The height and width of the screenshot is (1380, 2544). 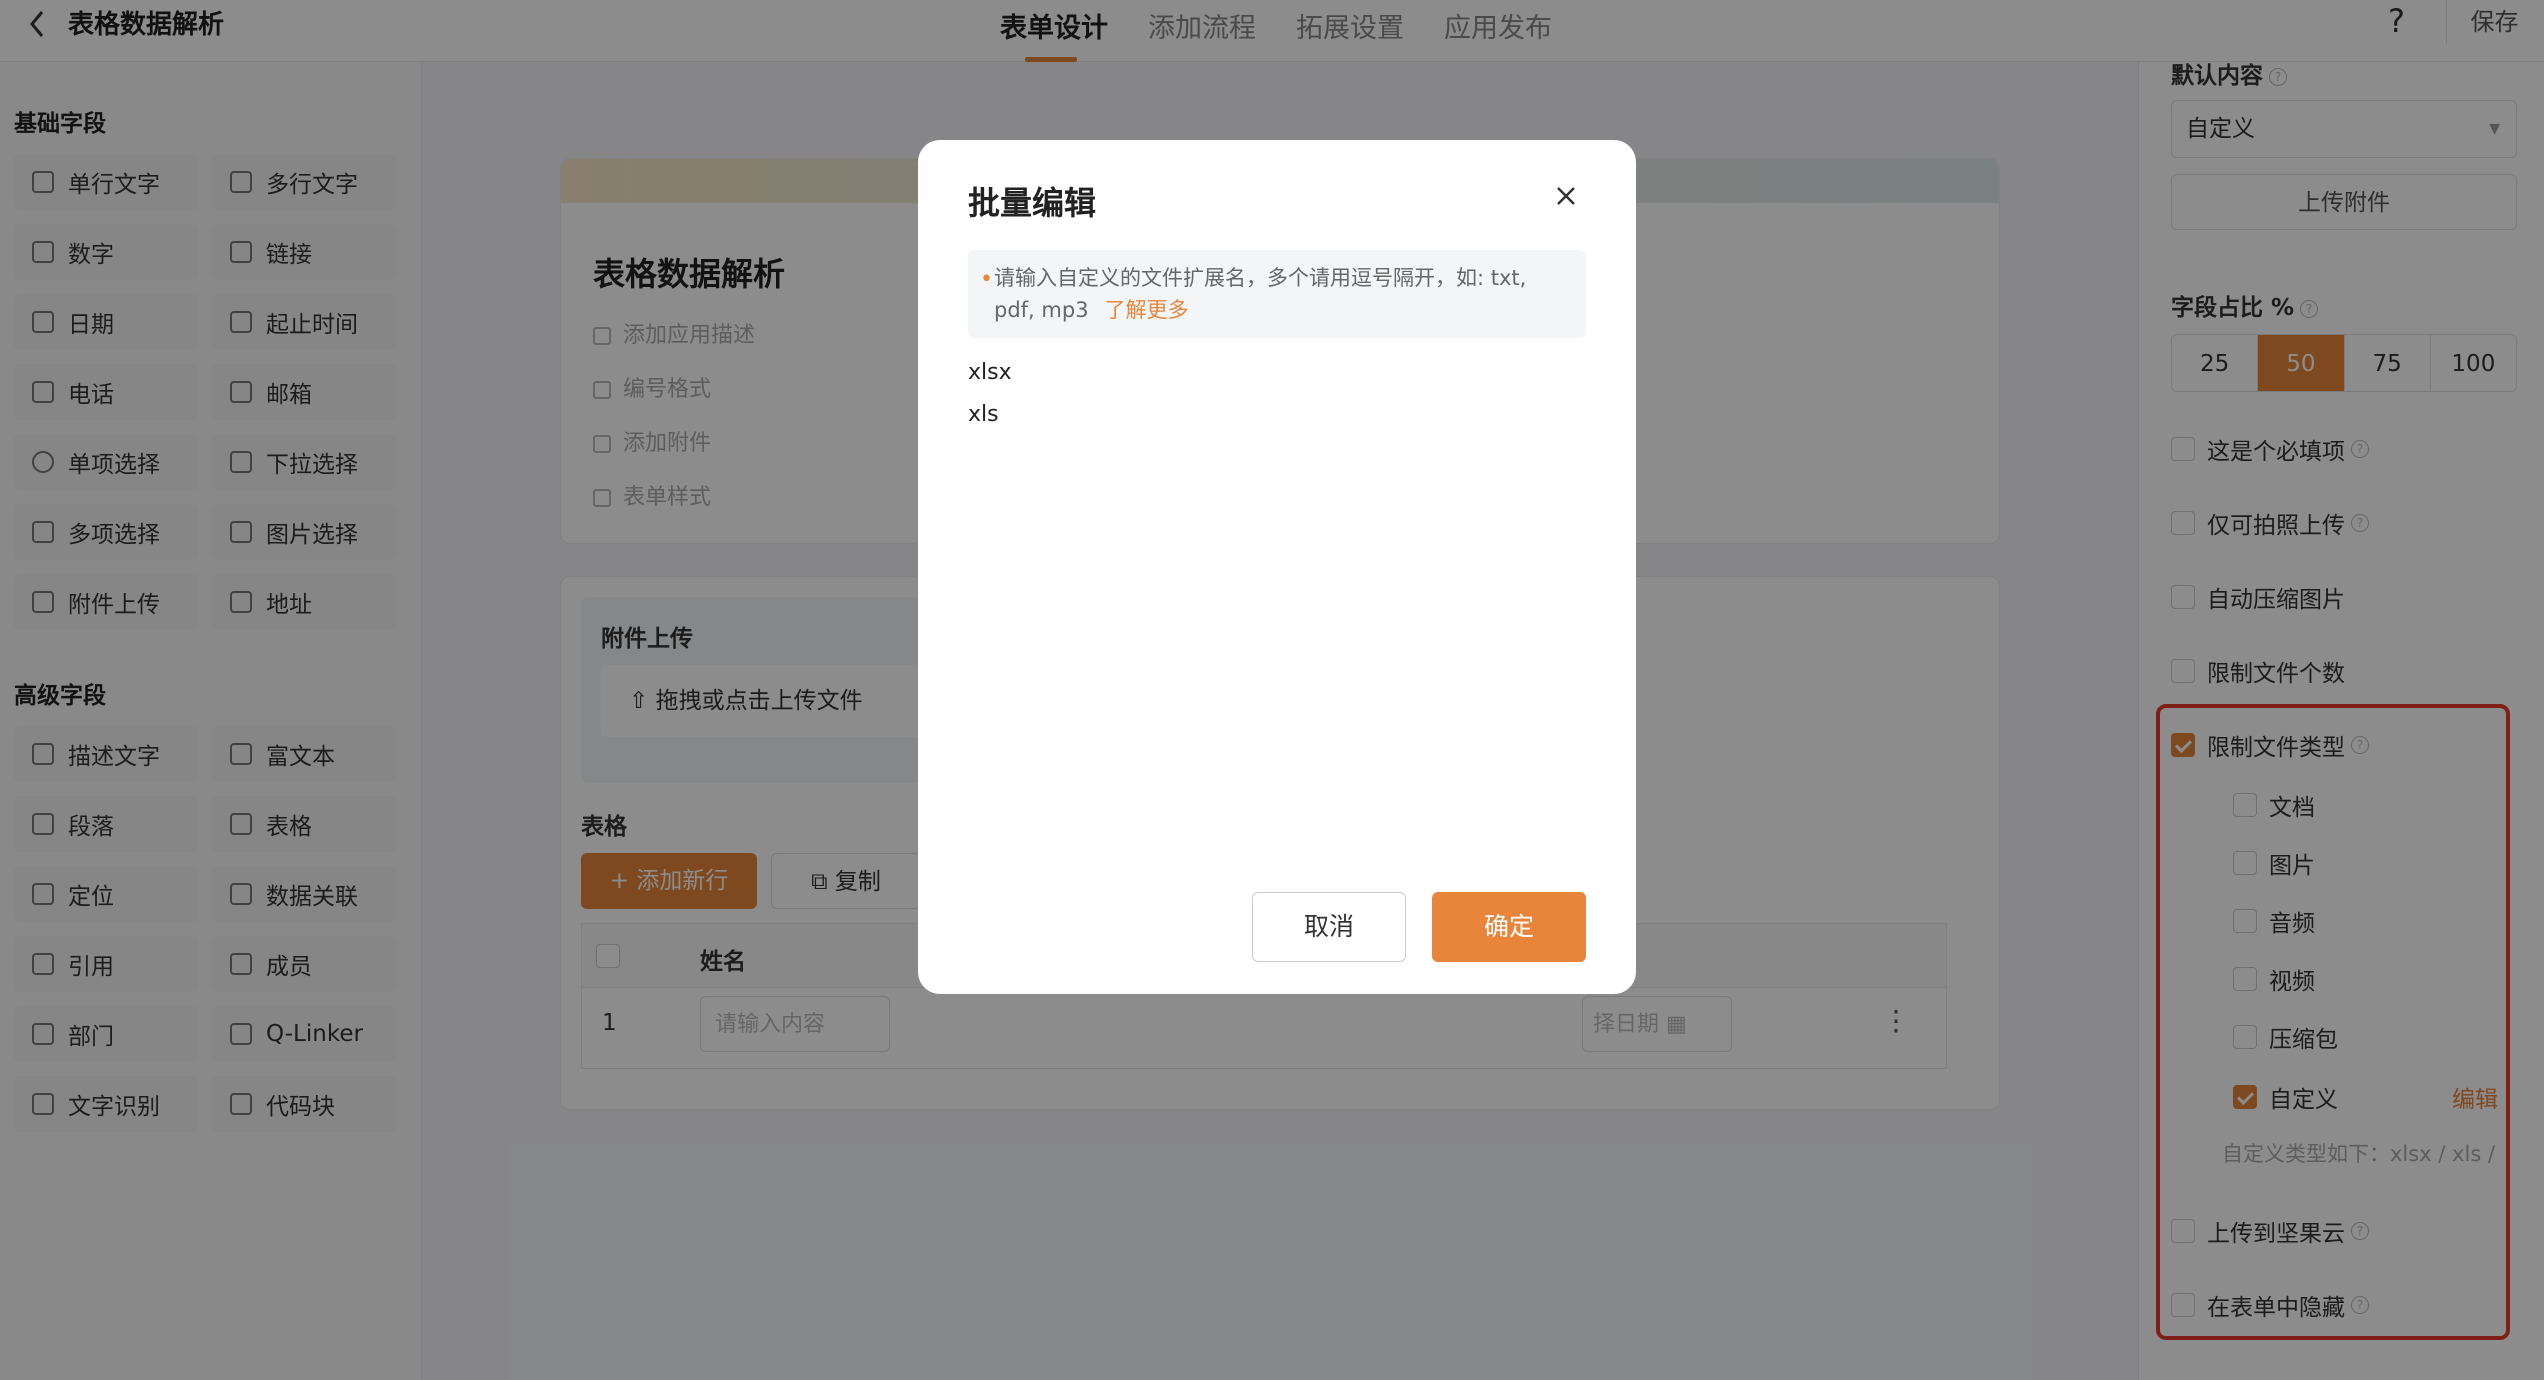 I want to click on learn-more-link: 了解更多, so click(x=1147, y=310).